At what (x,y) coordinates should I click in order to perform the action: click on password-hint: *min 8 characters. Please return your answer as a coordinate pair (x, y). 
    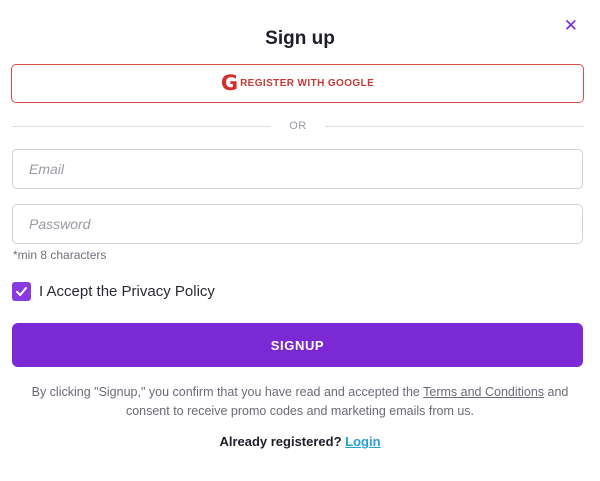
    Looking at the image, I should click on (60, 255).